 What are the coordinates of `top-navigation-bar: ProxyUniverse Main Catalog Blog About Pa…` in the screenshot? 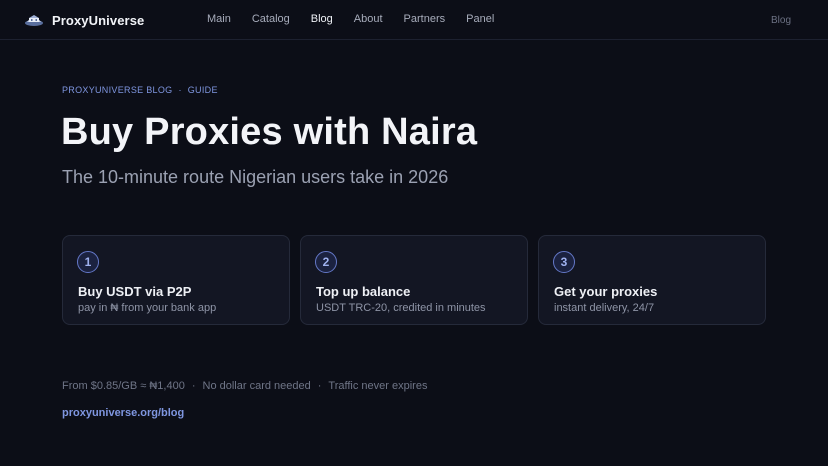 It's located at (414, 20).